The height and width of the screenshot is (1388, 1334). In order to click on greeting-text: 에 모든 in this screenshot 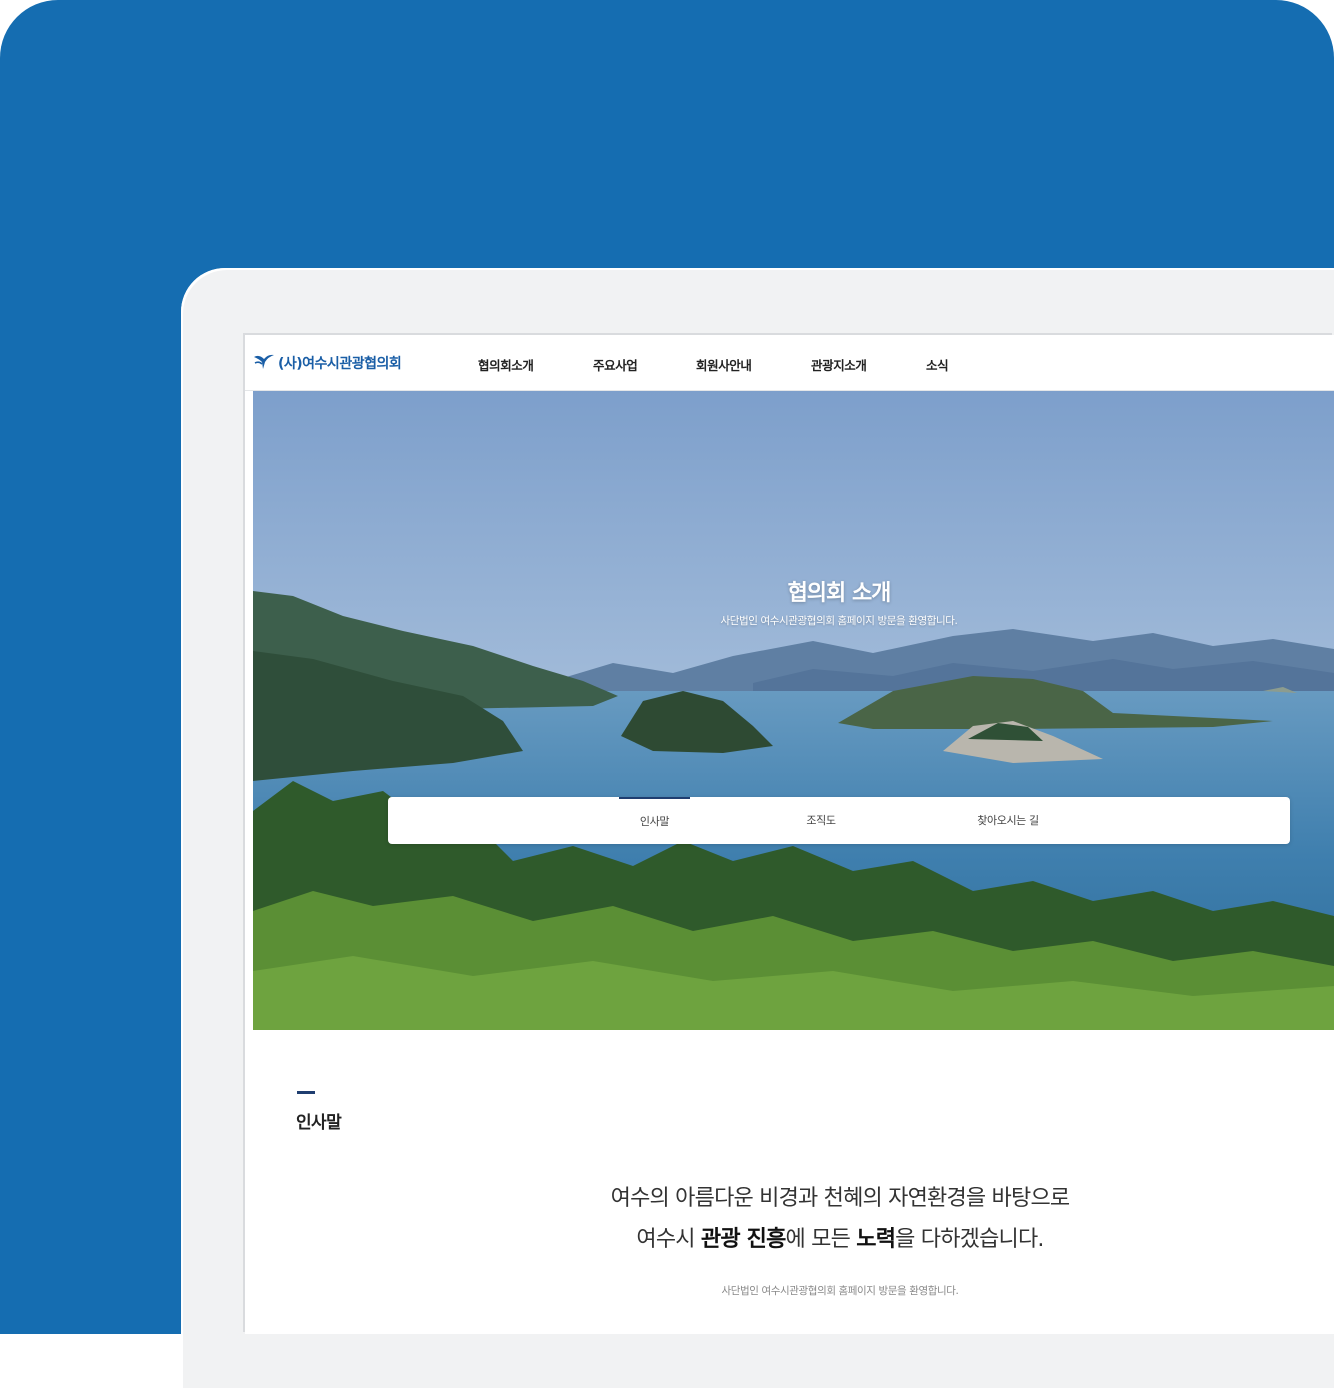, I will do `click(821, 1239)`.